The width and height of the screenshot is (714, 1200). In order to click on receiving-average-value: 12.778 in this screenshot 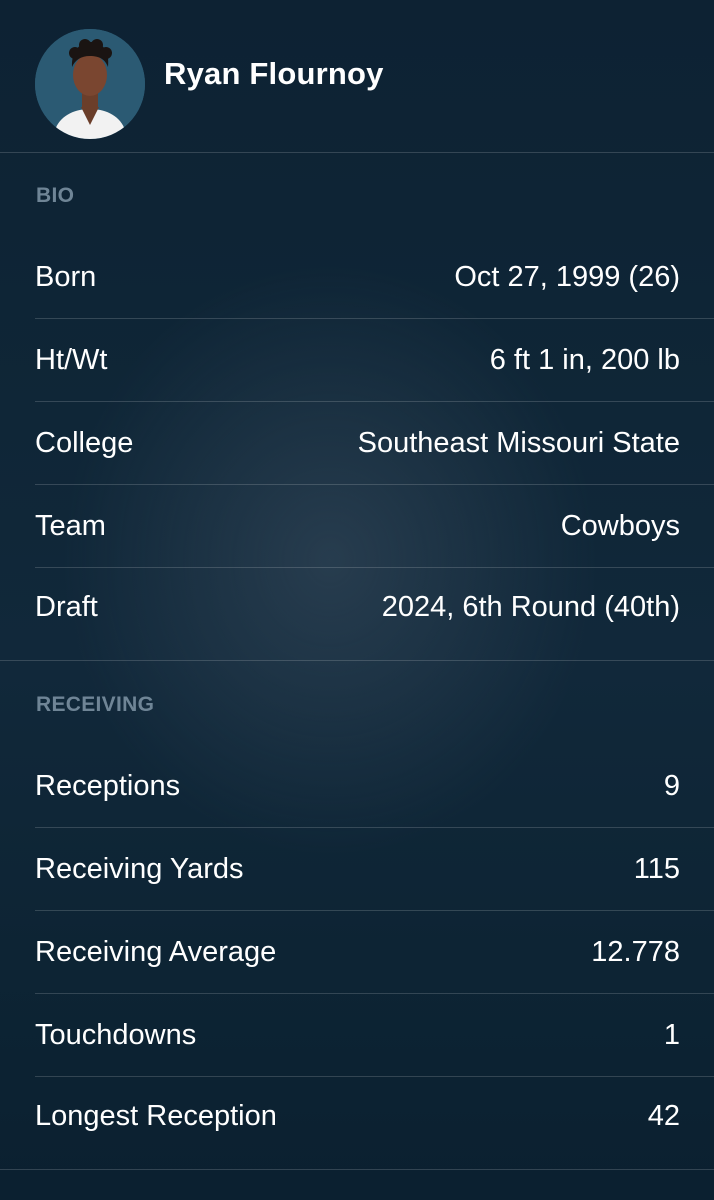, I will do `click(635, 952)`.